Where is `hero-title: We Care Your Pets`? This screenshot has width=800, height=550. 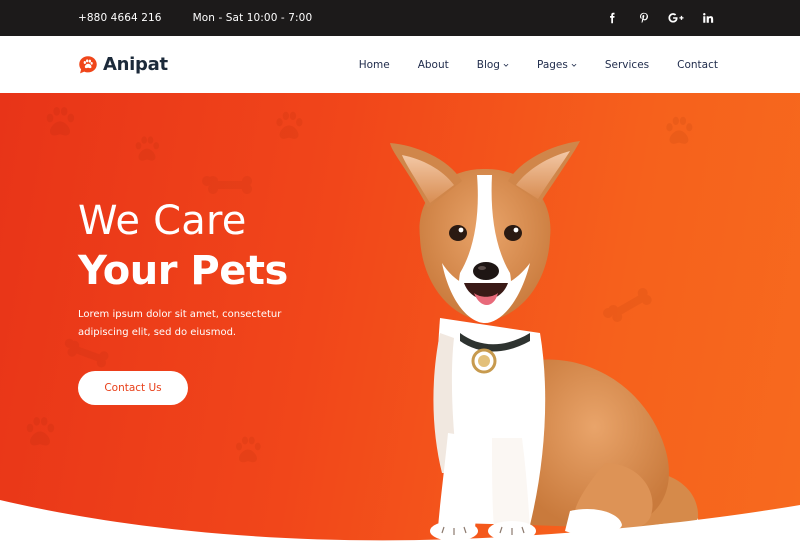 hero-title: We Care Your Pets is located at coordinates (183, 246).